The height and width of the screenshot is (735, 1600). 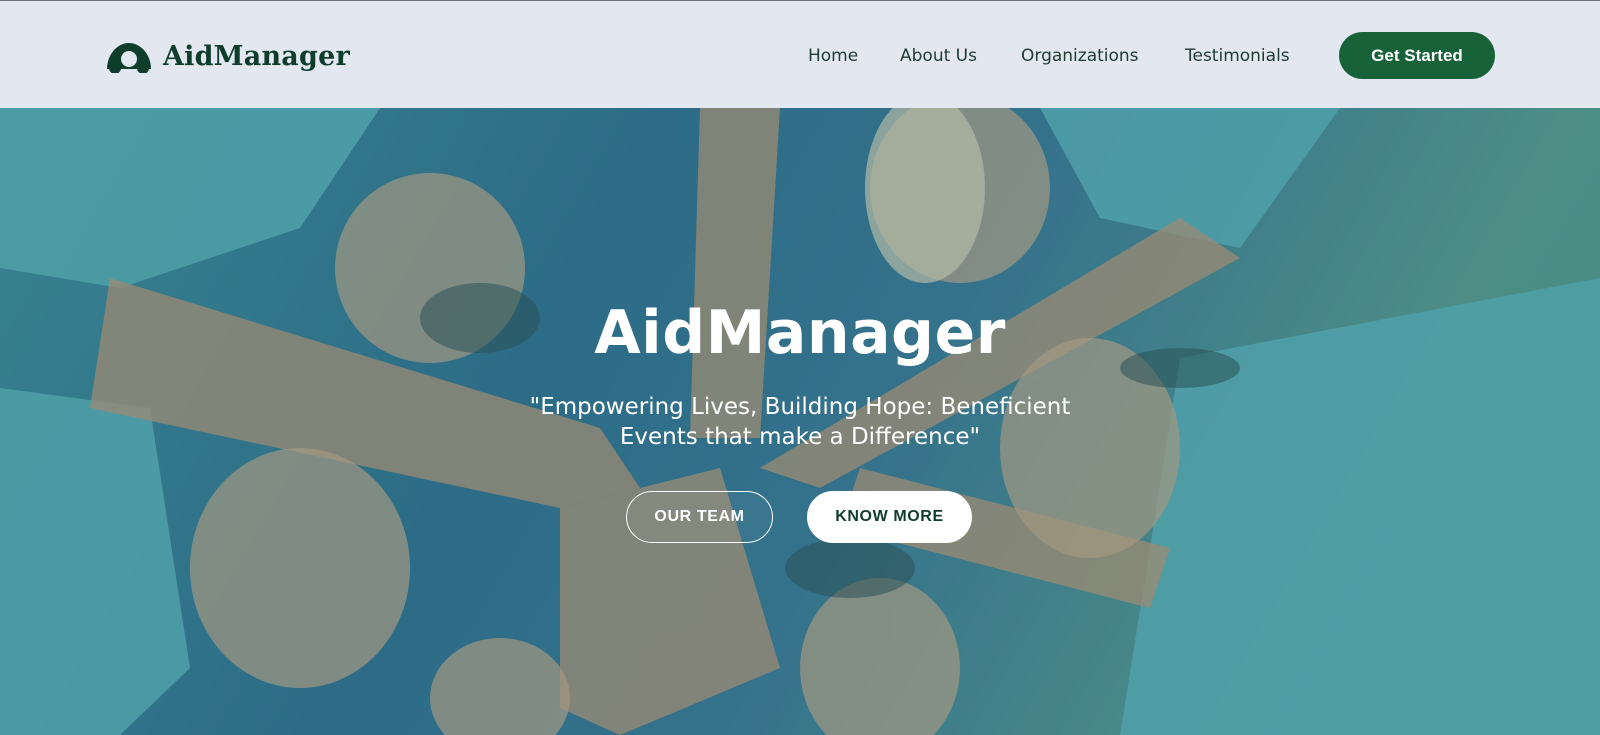 What do you see at coordinates (1080, 56) in the screenshot?
I see `nav-organizations: Organizations` at bounding box center [1080, 56].